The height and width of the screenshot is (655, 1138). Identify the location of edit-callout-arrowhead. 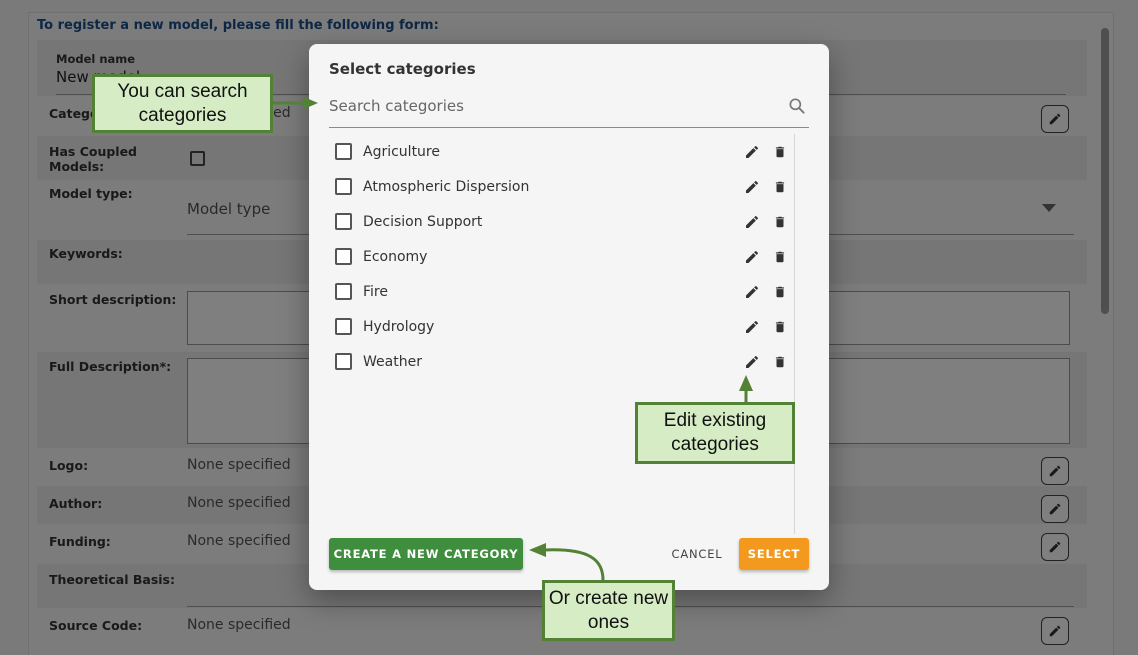
(746, 383).